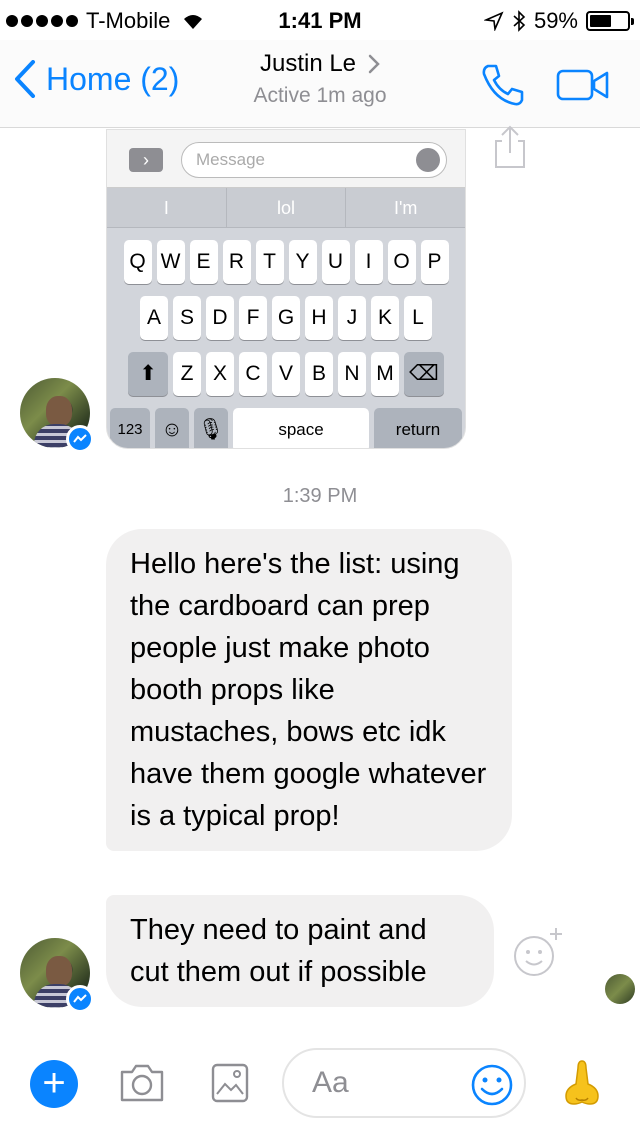 This screenshot has height=1136, width=640. I want to click on key-return: return, so click(418, 428).